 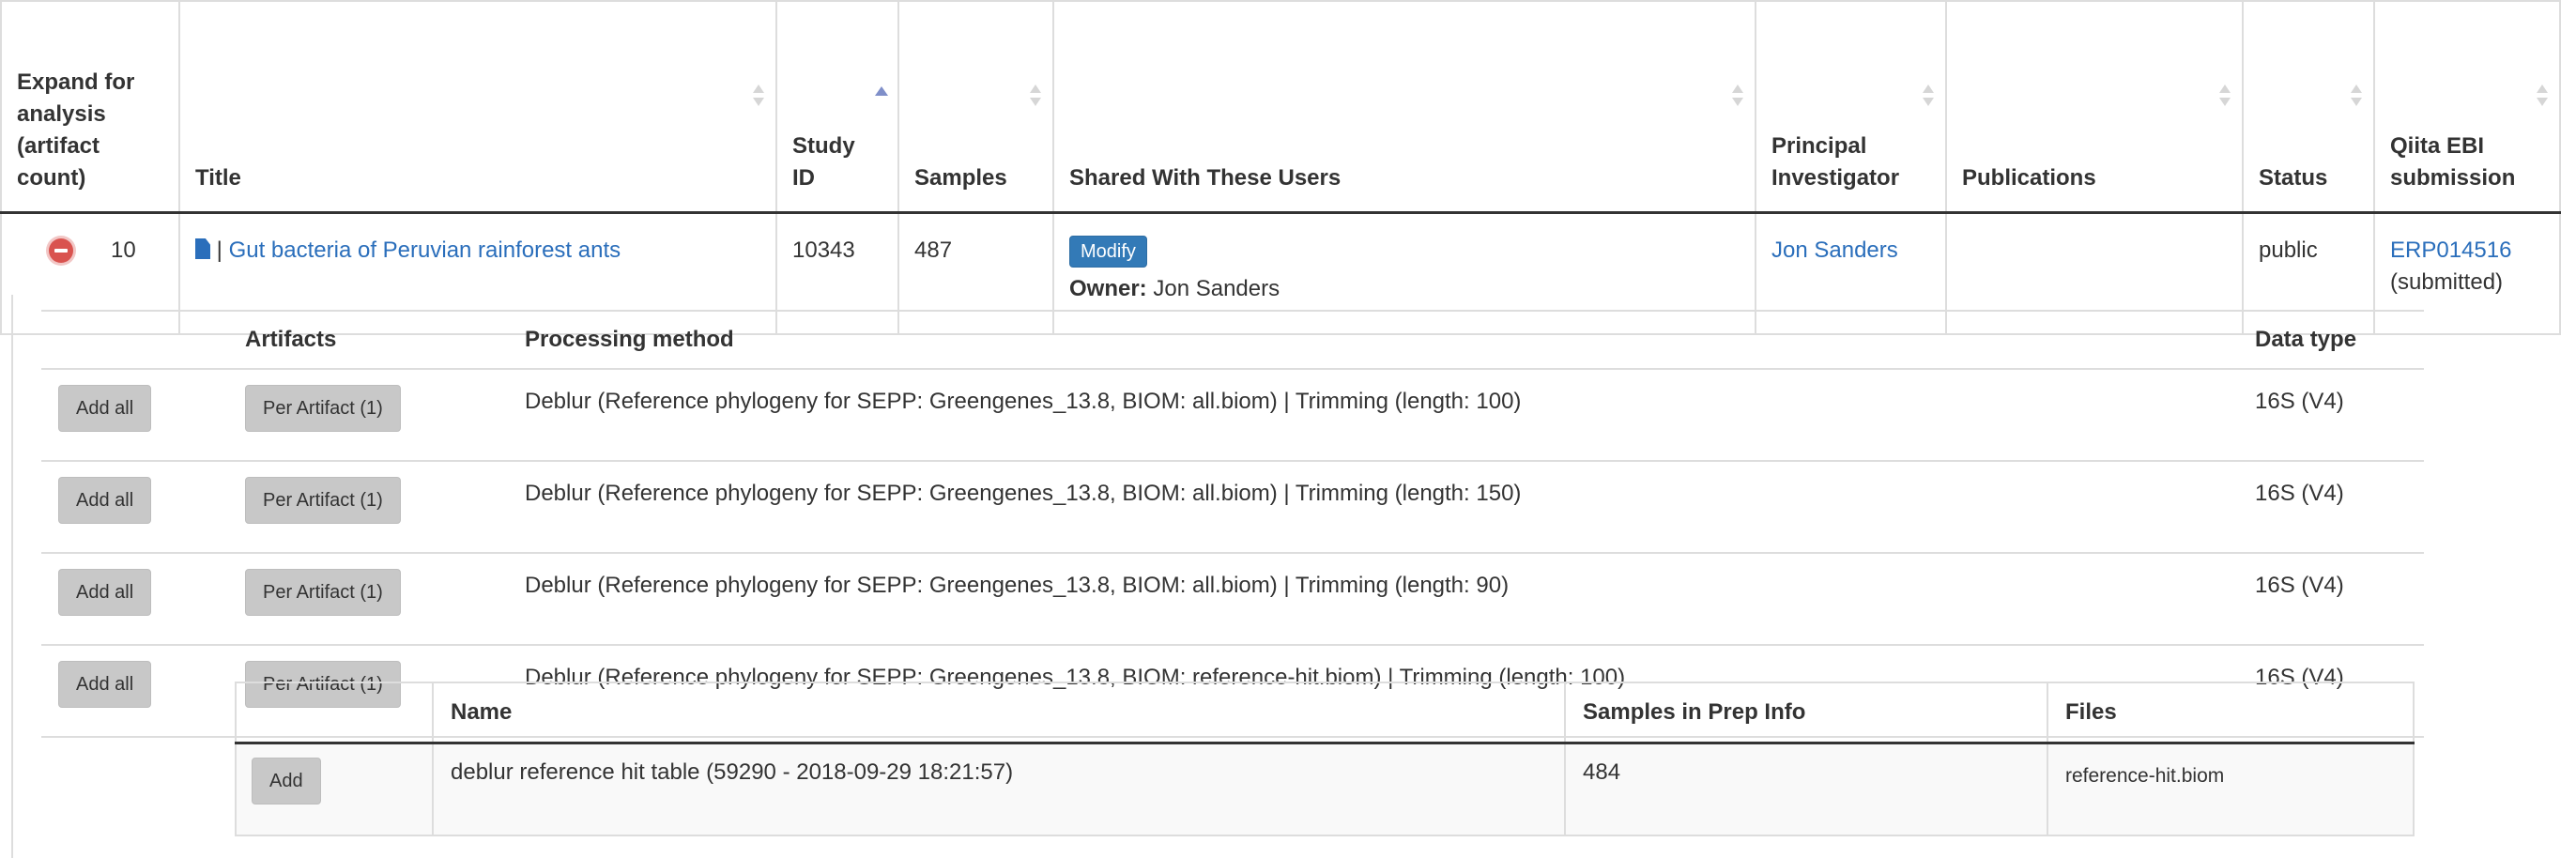 I want to click on col-ebi-submission: Qiita EBI submission, so click(x=2467, y=107).